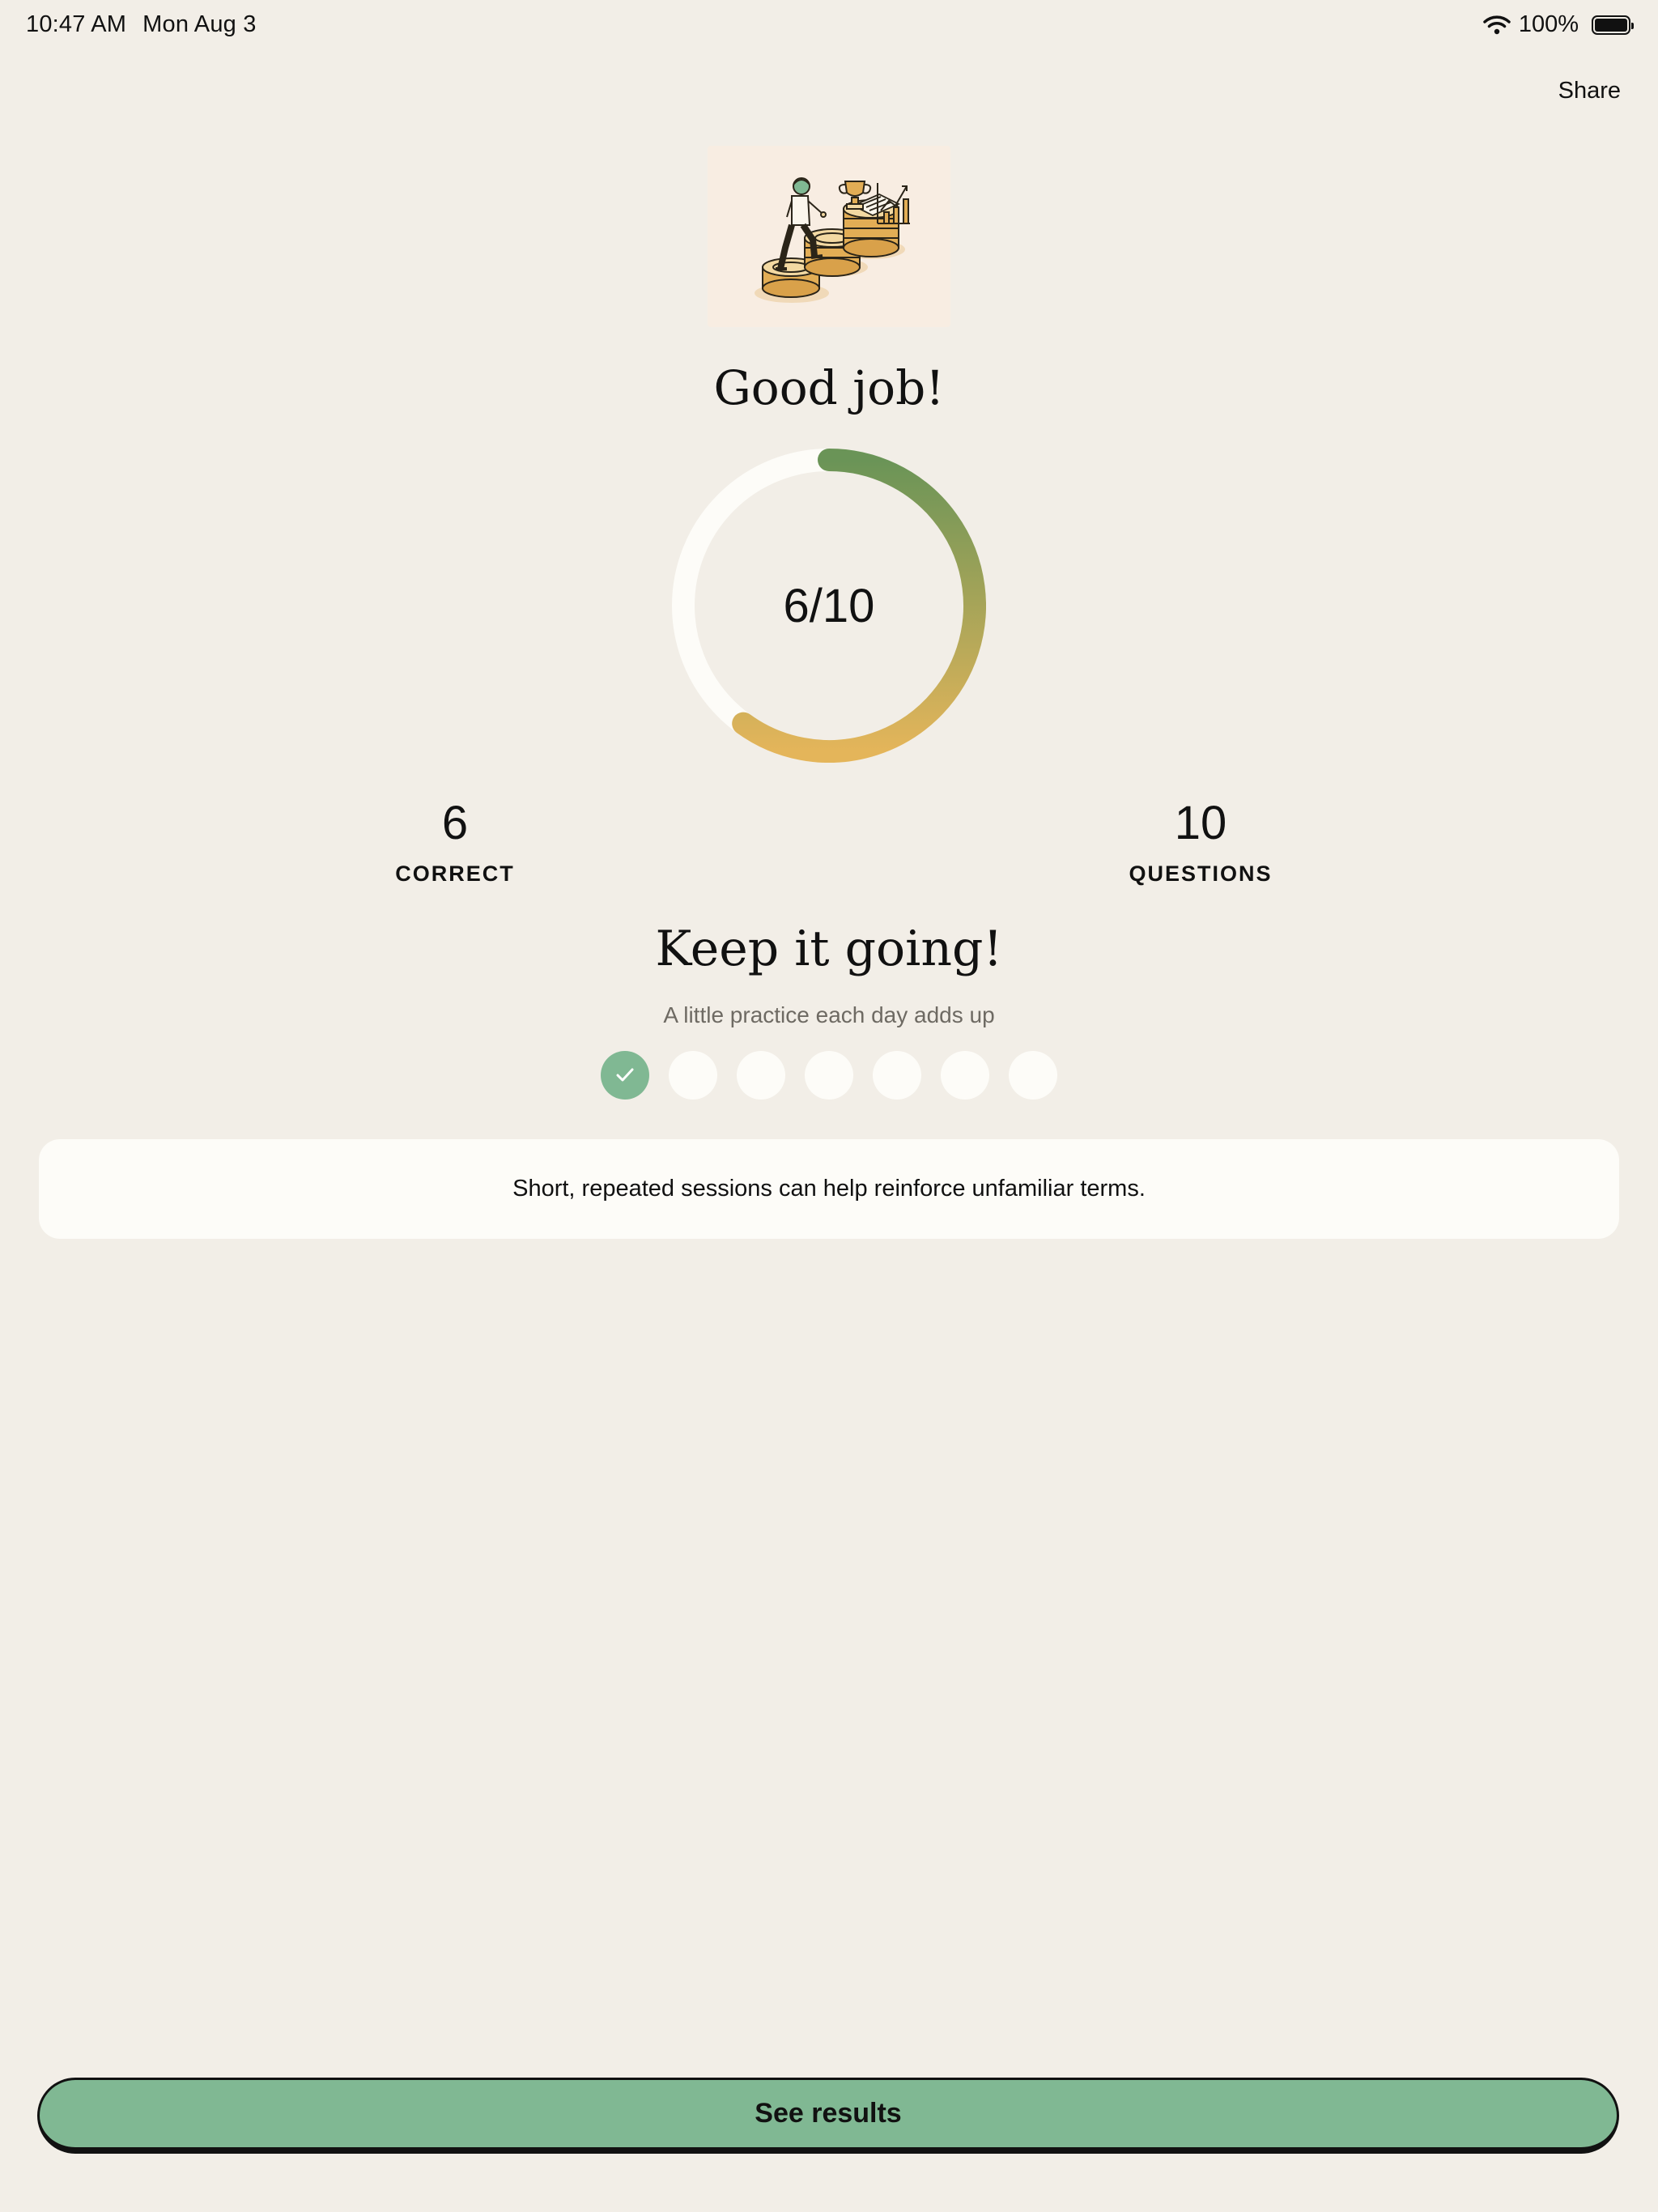  What do you see at coordinates (829, 26) in the screenshot?
I see `status-bar: 10:47 AM Mon Aug 3 100%` at bounding box center [829, 26].